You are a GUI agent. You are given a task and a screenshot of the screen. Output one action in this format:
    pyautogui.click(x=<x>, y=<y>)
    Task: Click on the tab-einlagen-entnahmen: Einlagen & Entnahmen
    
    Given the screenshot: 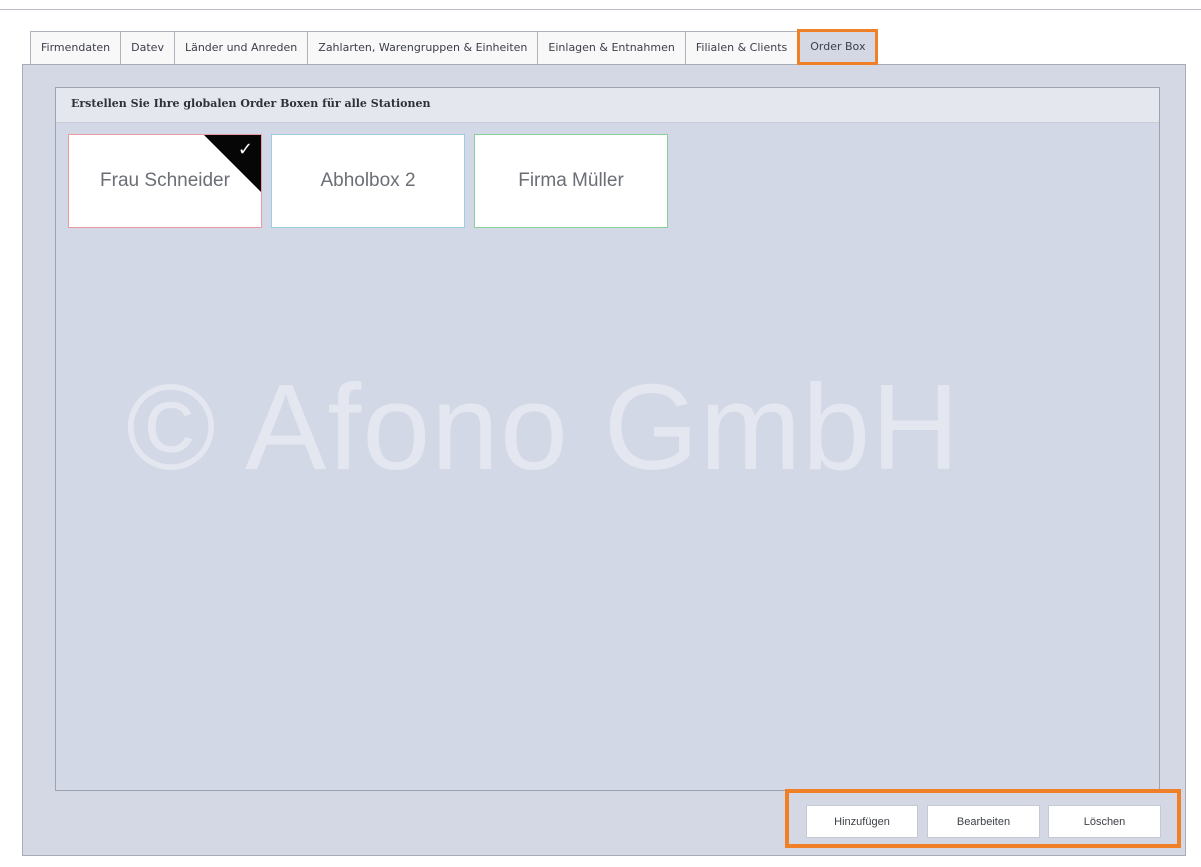 What is the action you would take?
    pyautogui.click(x=611, y=47)
    